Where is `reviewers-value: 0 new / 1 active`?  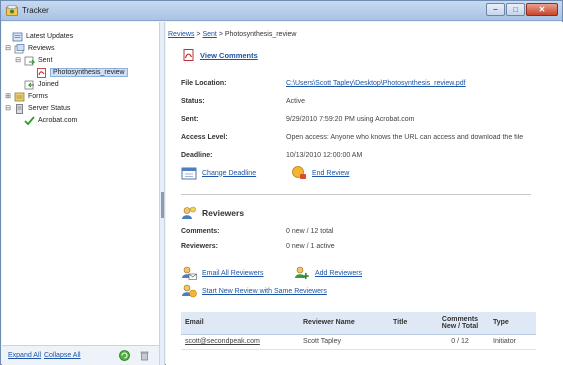
reviewers-value: 0 new / 1 active is located at coordinates (310, 246).